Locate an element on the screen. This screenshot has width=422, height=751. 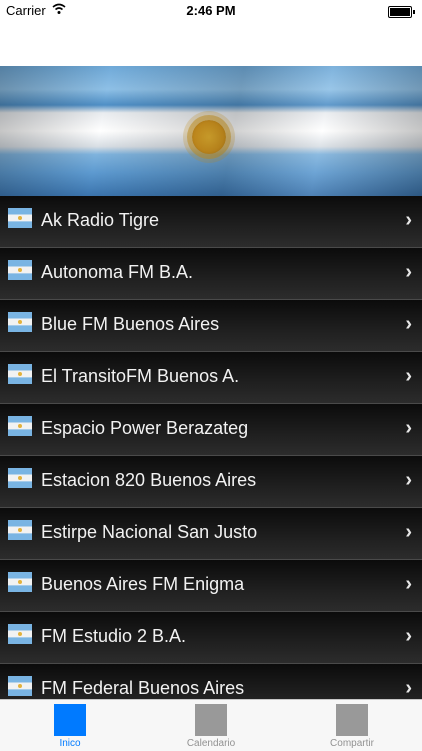
station-row: FM Estudio 2 B.A. › is located at coordinates (211, 638).